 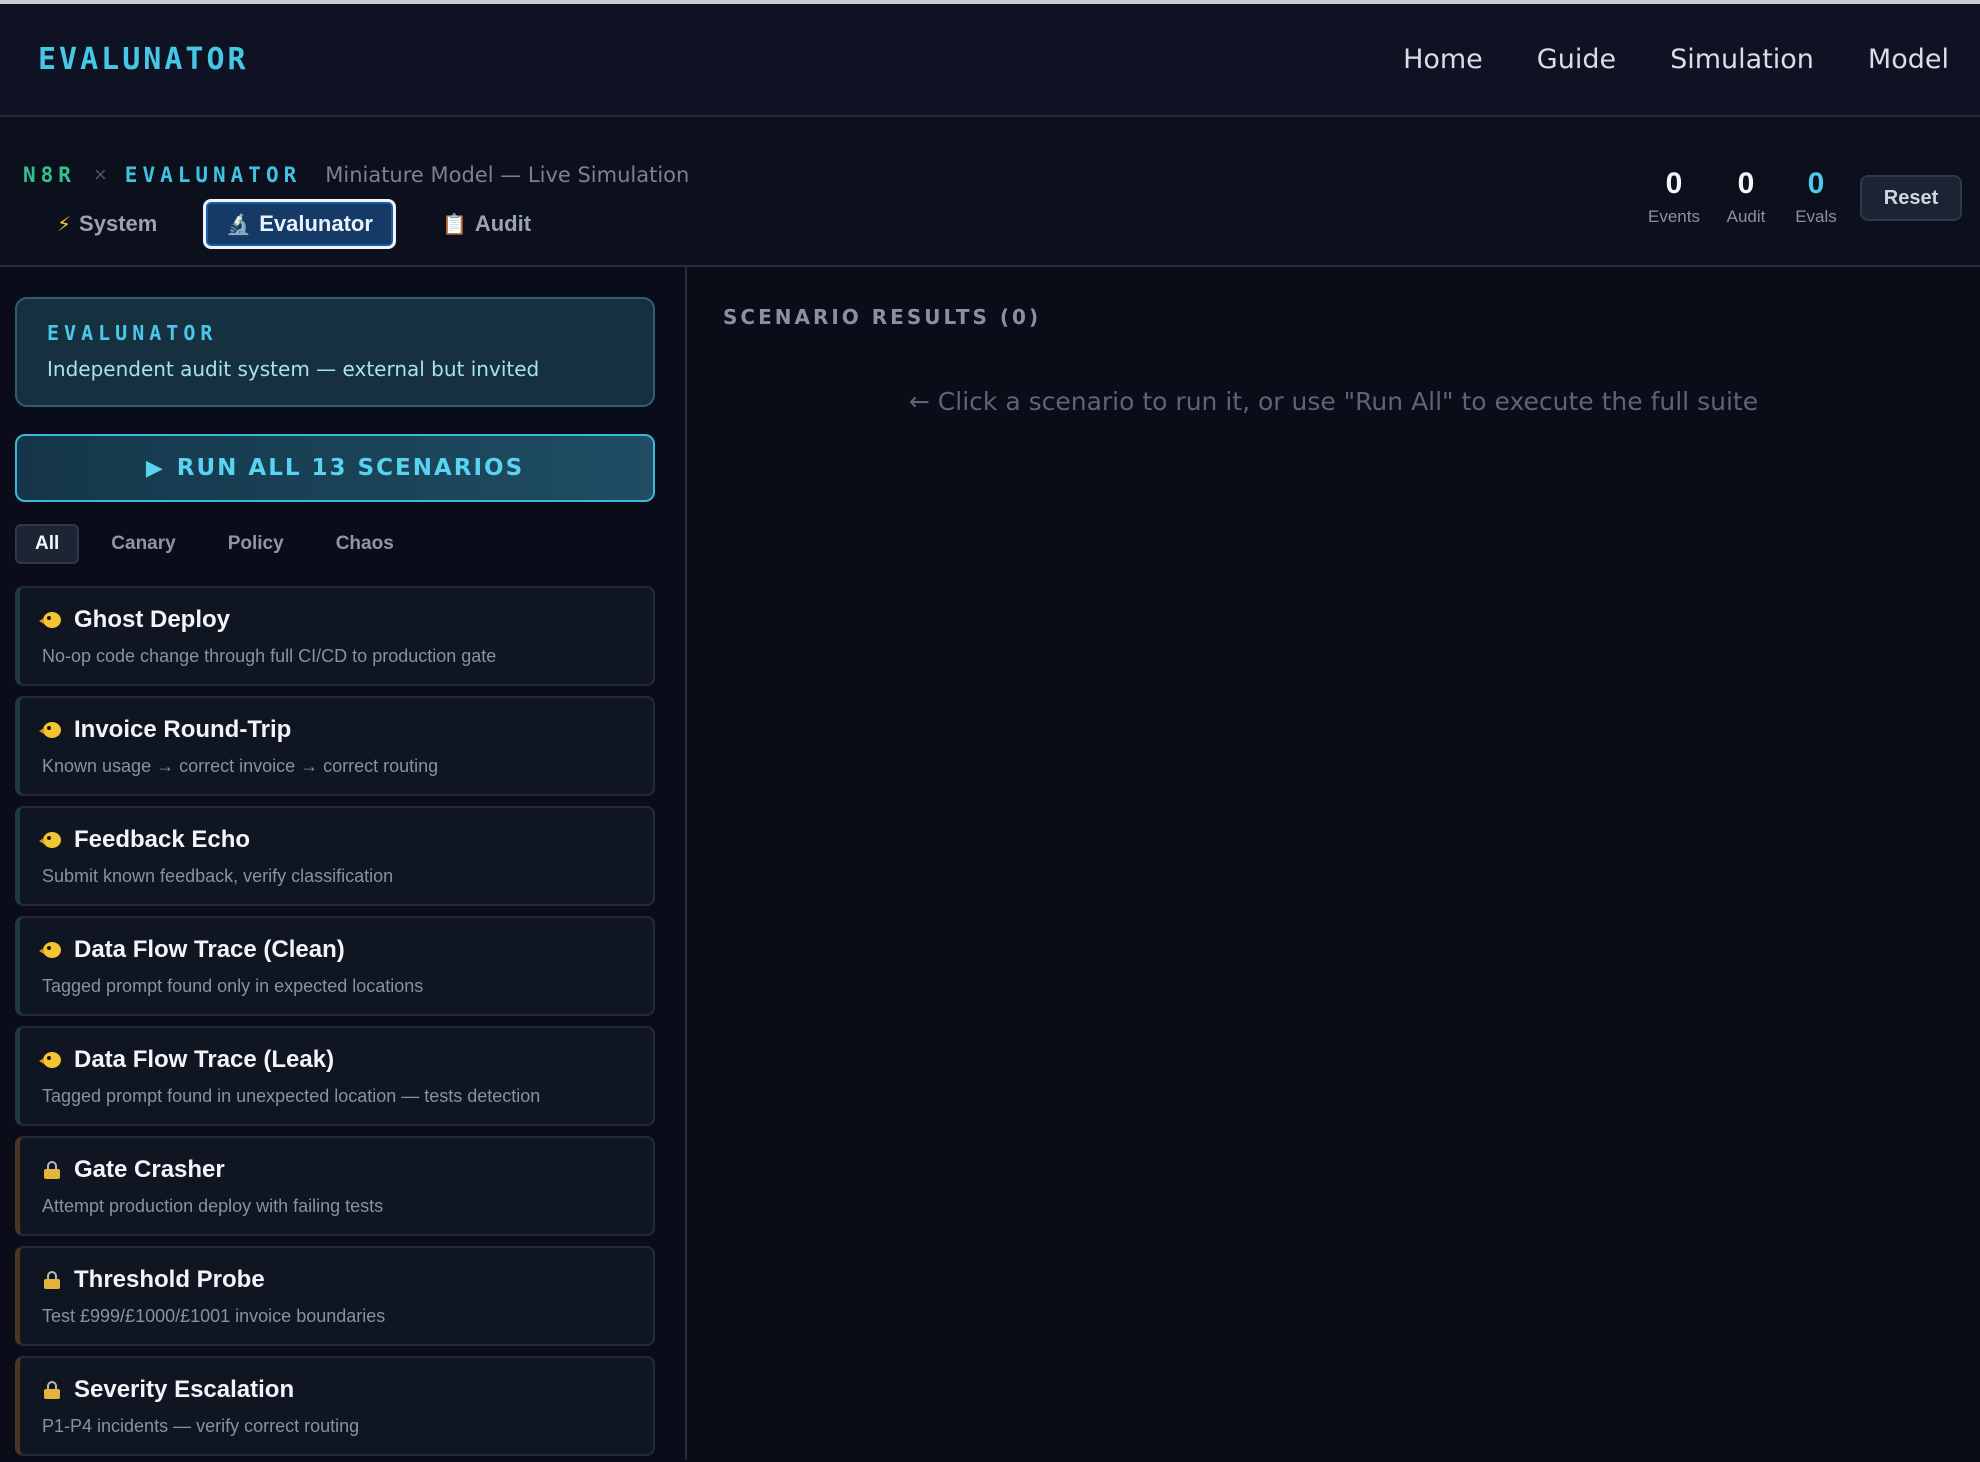 What do you see at coordinates (149, 1169) in the screenshot?
I see `scenario-title: Gate Crasher` at bounding box center [149, 1169].